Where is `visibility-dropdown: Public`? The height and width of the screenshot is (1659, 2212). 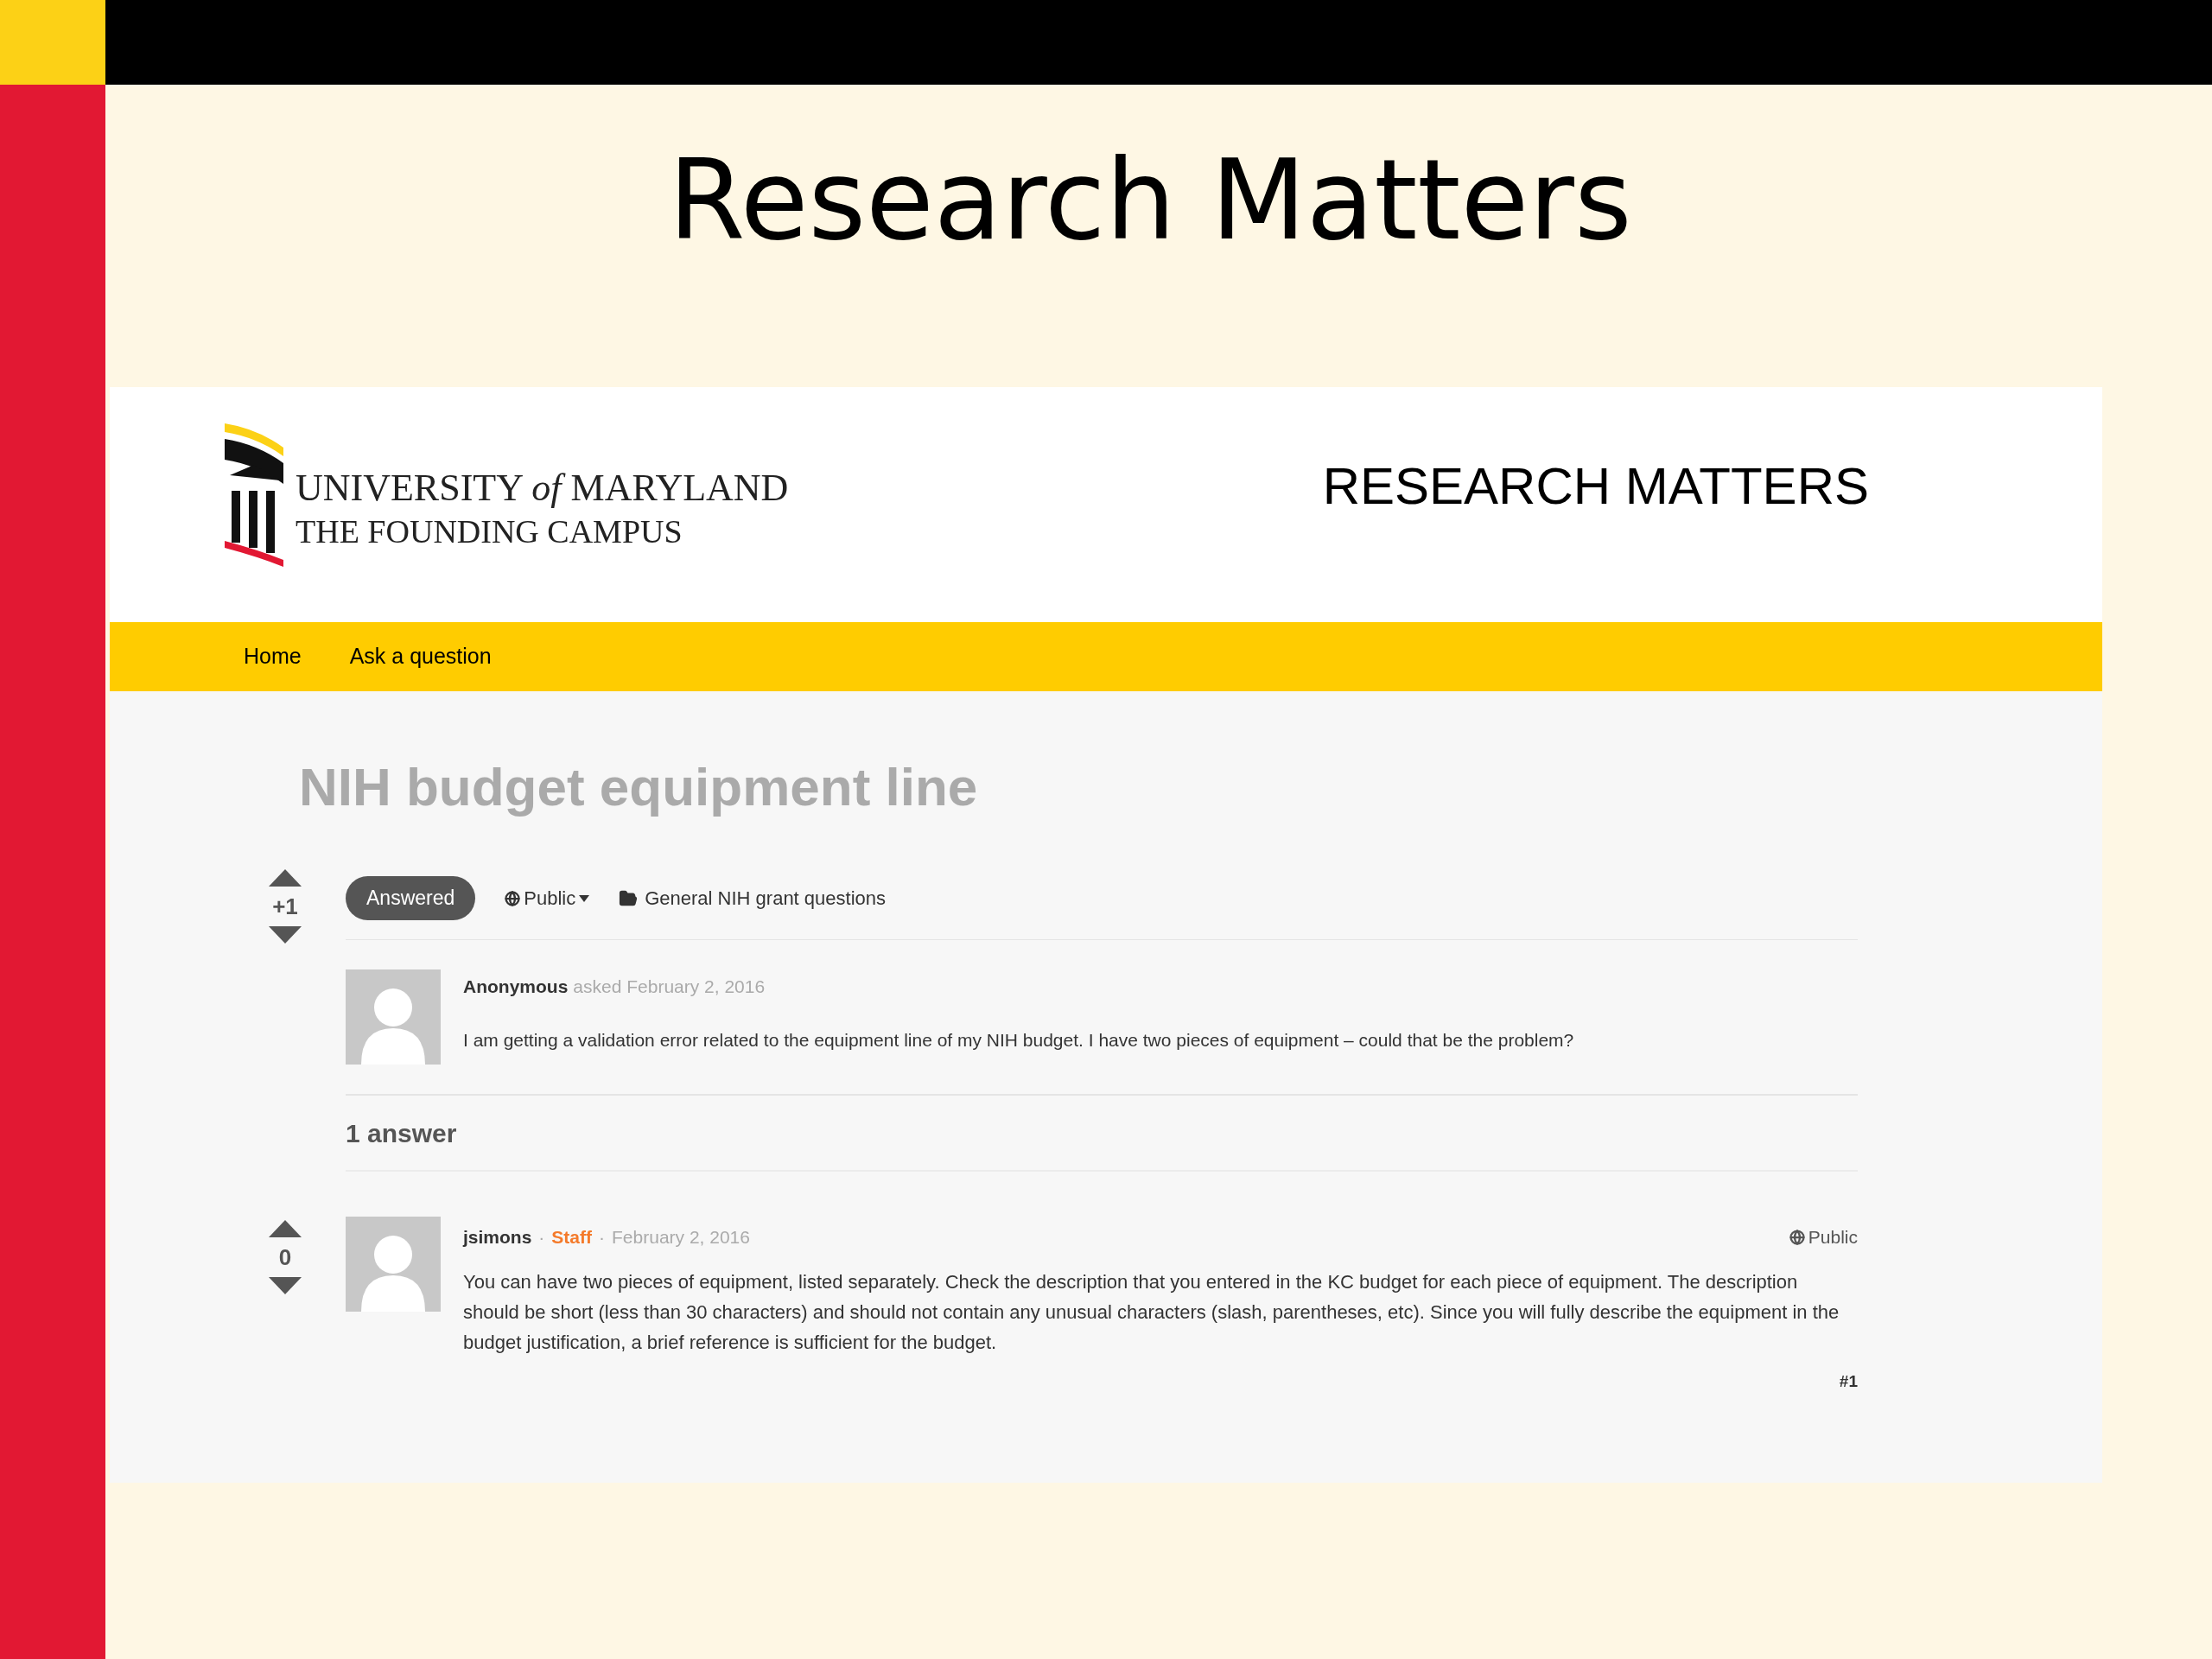 visibility-dropdown: Public is located at coordinates (547, 898).